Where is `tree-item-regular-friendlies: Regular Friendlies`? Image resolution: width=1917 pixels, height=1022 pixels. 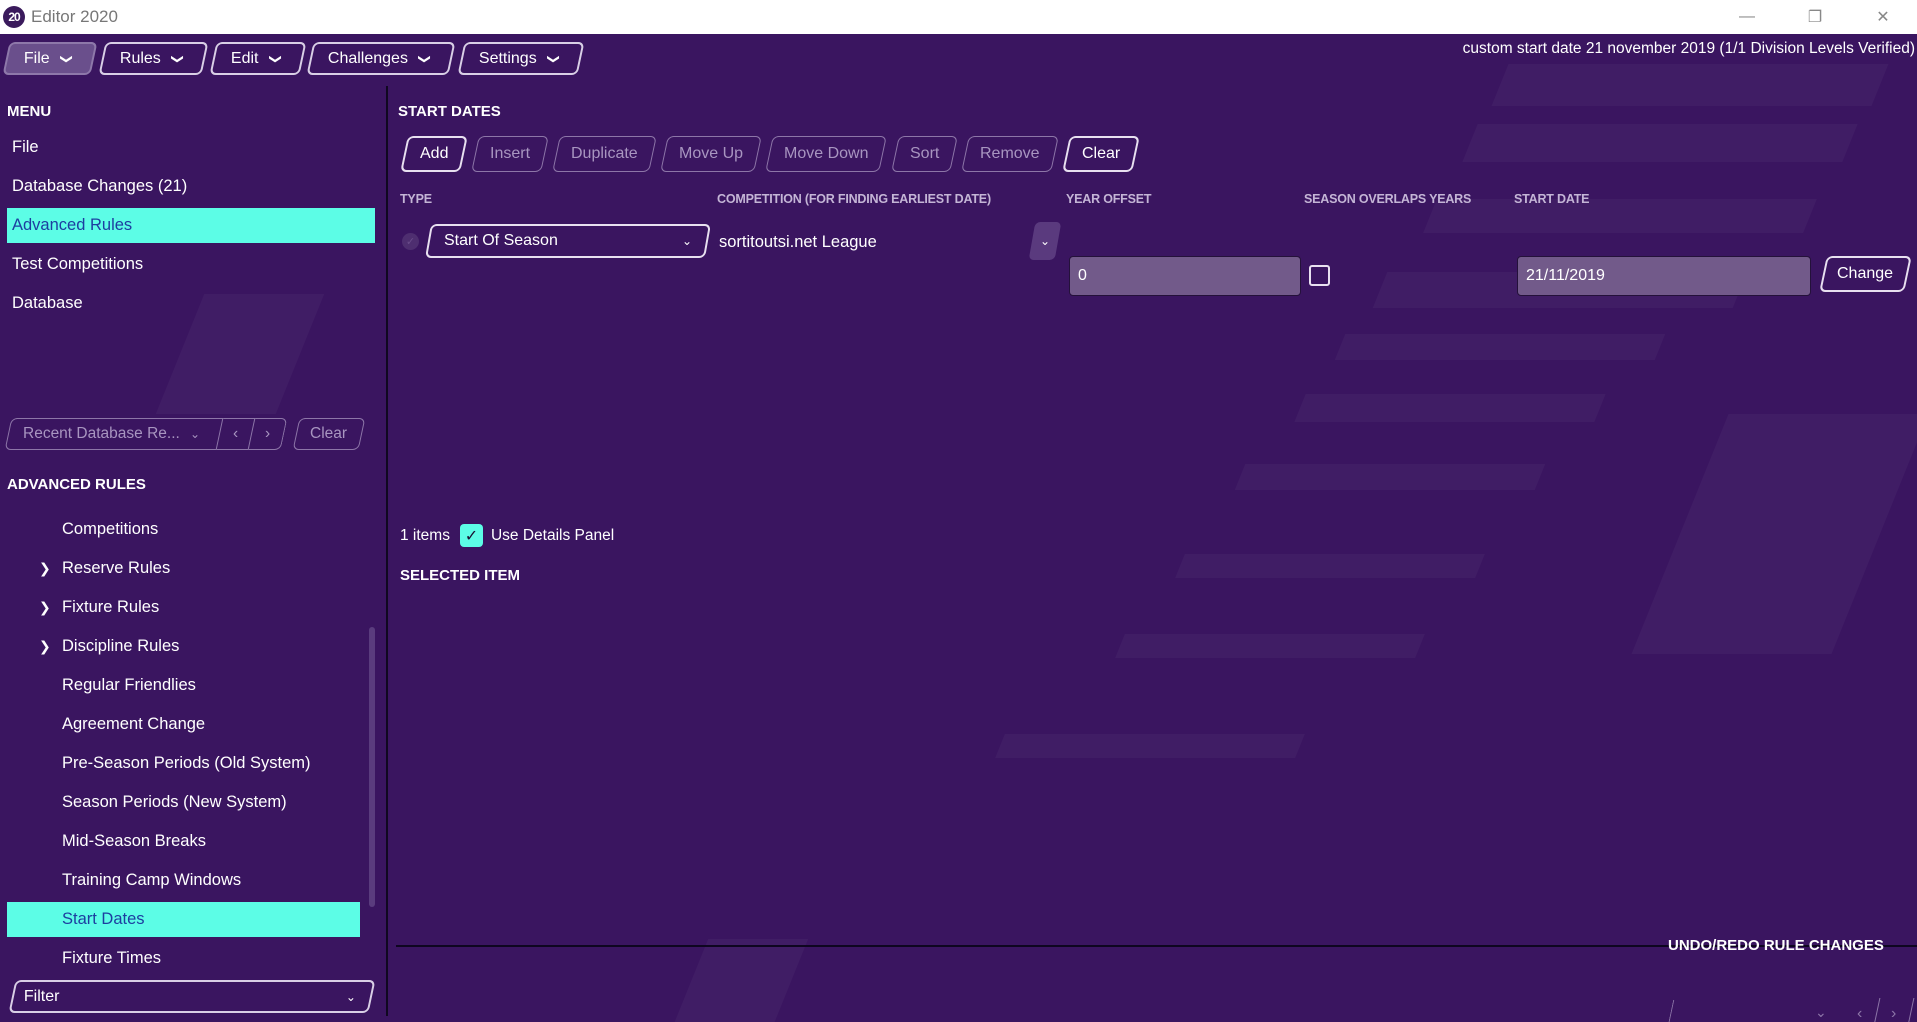
tree-item-regular-friendlies: Regular Friendlies is located at coordinates (183, 685).